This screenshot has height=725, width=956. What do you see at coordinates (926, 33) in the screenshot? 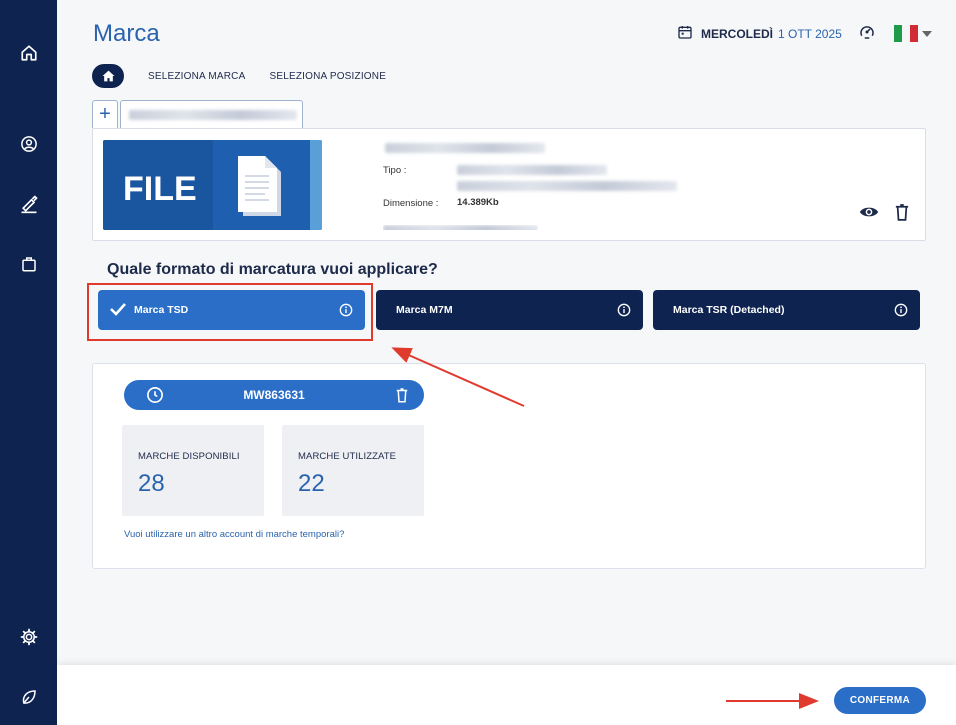
I see `chevron-down-icon` at bounding box center [926, 33].